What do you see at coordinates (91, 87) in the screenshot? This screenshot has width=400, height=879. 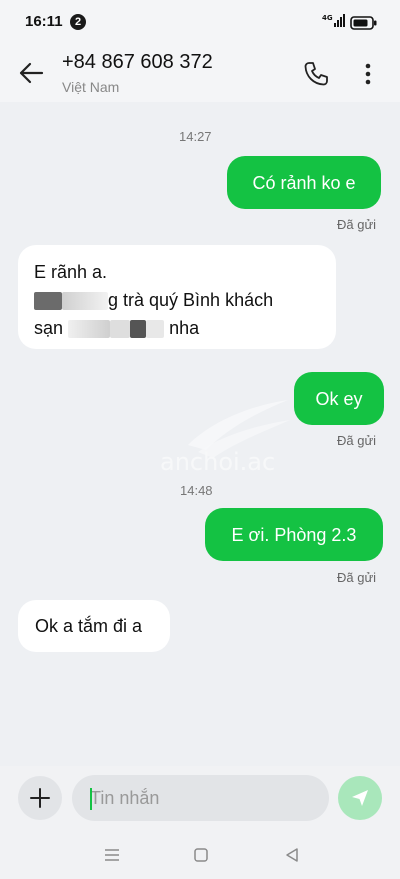 I see `contact-country: Việt Nam` at bounding box center [91, 87].